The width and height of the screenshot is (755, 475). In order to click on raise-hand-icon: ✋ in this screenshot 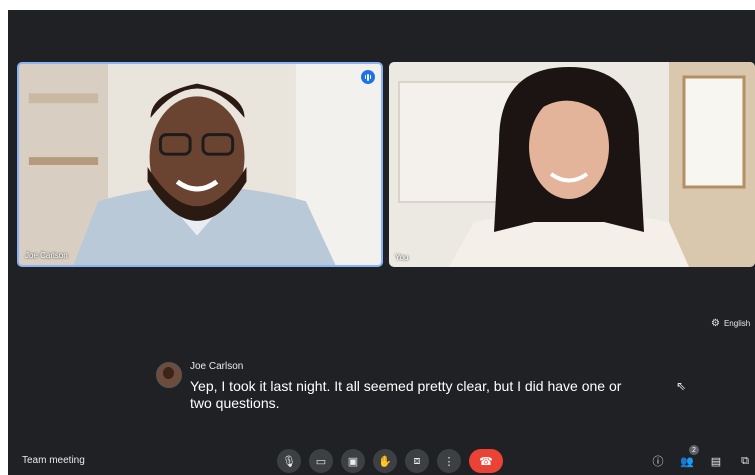, I will do `click(385, 461)`.